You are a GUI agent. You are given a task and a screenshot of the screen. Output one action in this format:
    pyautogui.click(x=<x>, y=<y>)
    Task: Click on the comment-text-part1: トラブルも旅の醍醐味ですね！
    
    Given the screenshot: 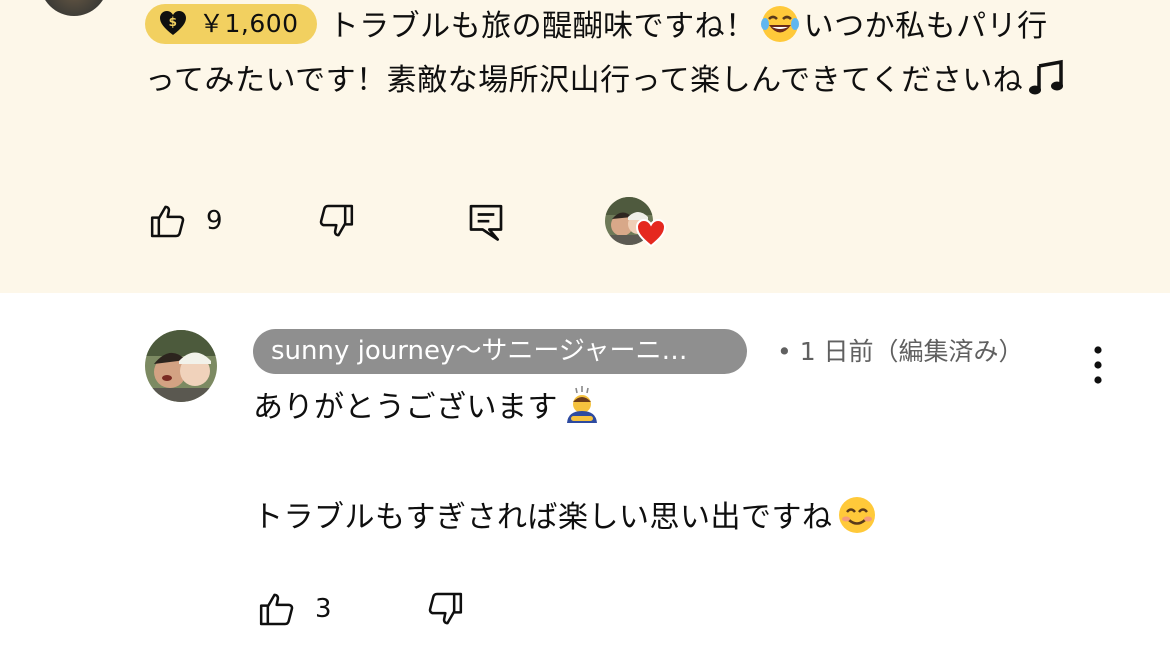 What is the action you would take?
    pyautogui.click(x=542, y=26)
    